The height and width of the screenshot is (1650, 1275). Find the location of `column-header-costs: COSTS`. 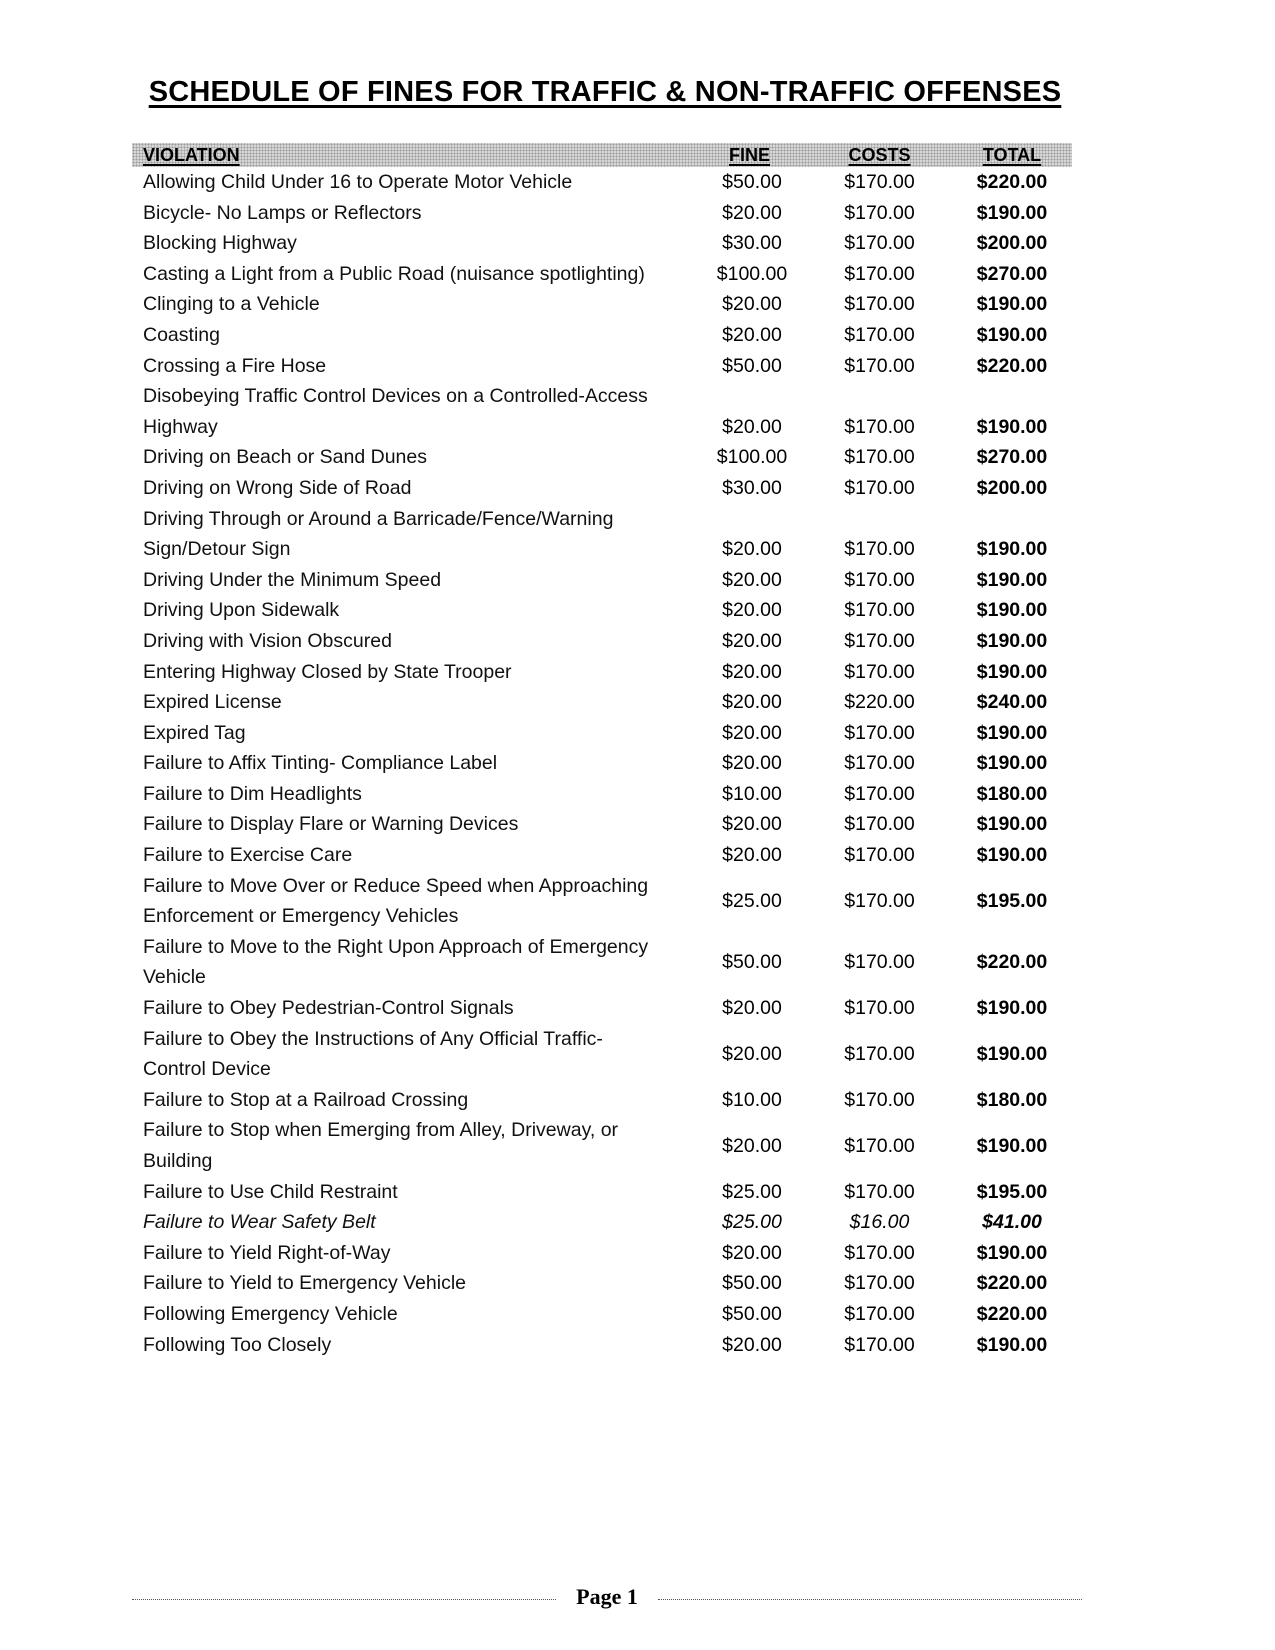

column-header-costs: COSTS is located at coordinates (879, 155).